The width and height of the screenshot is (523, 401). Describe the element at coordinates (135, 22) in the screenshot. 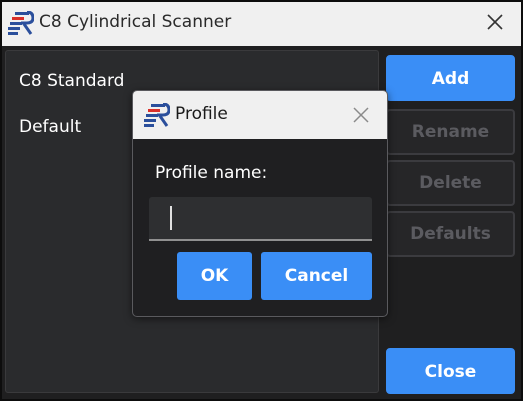

I see `window-title: C8 Cylindrical Scanner` at that location.